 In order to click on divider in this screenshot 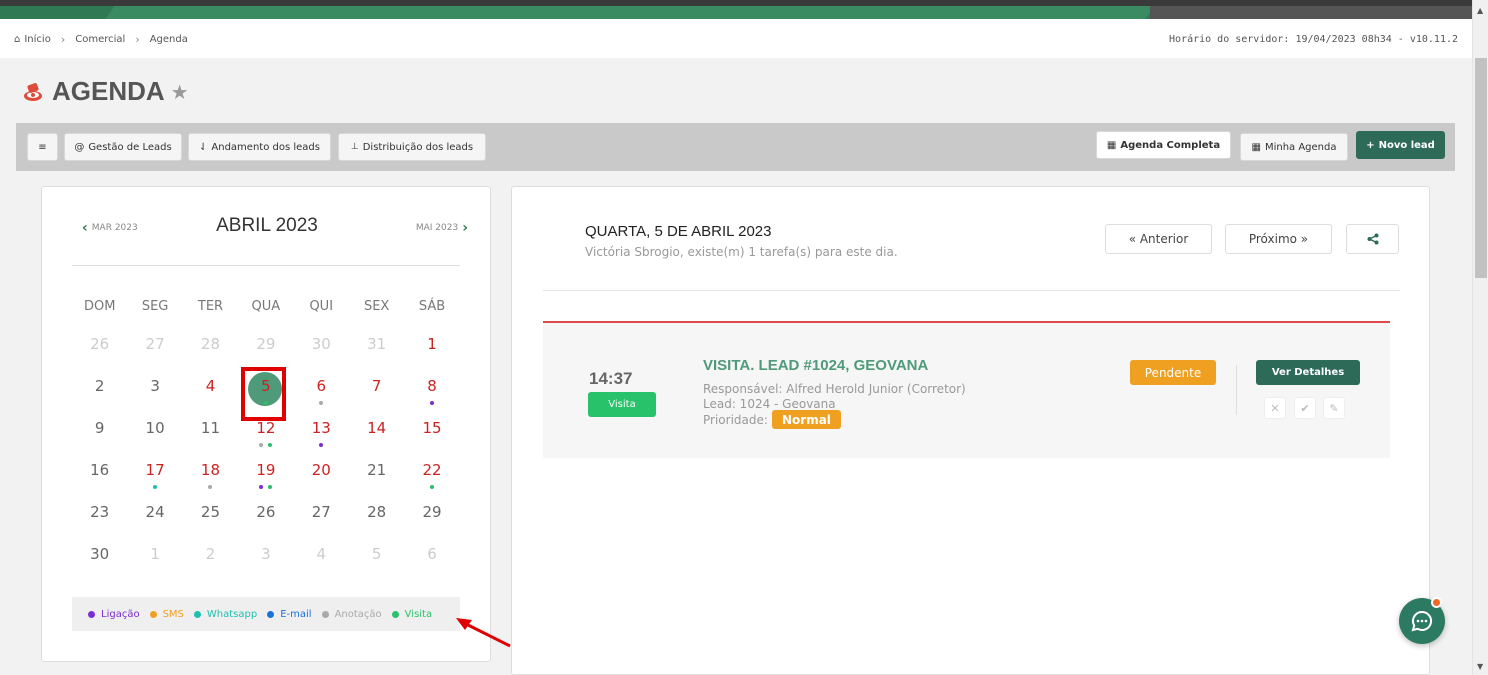, I will do `click(266, 265)`.